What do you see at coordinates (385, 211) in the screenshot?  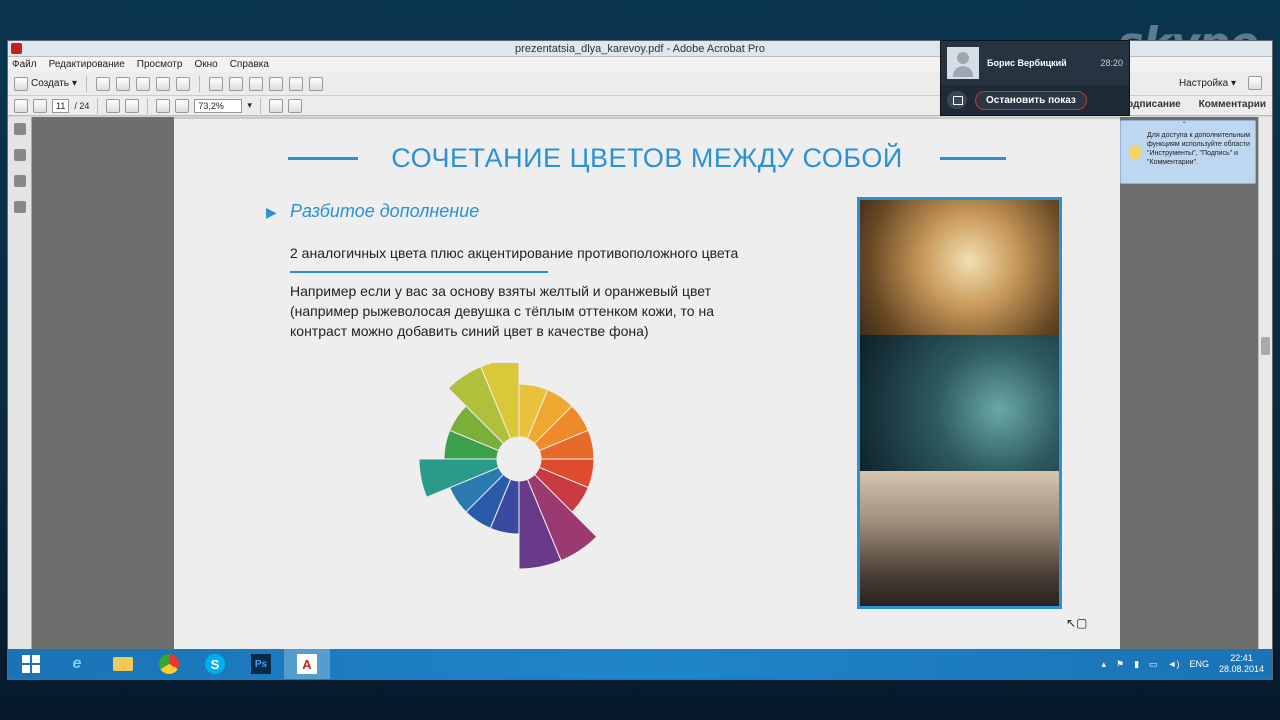 I see `slide-subhead: Разбитое дополнение` at bounding box center [385, 211].